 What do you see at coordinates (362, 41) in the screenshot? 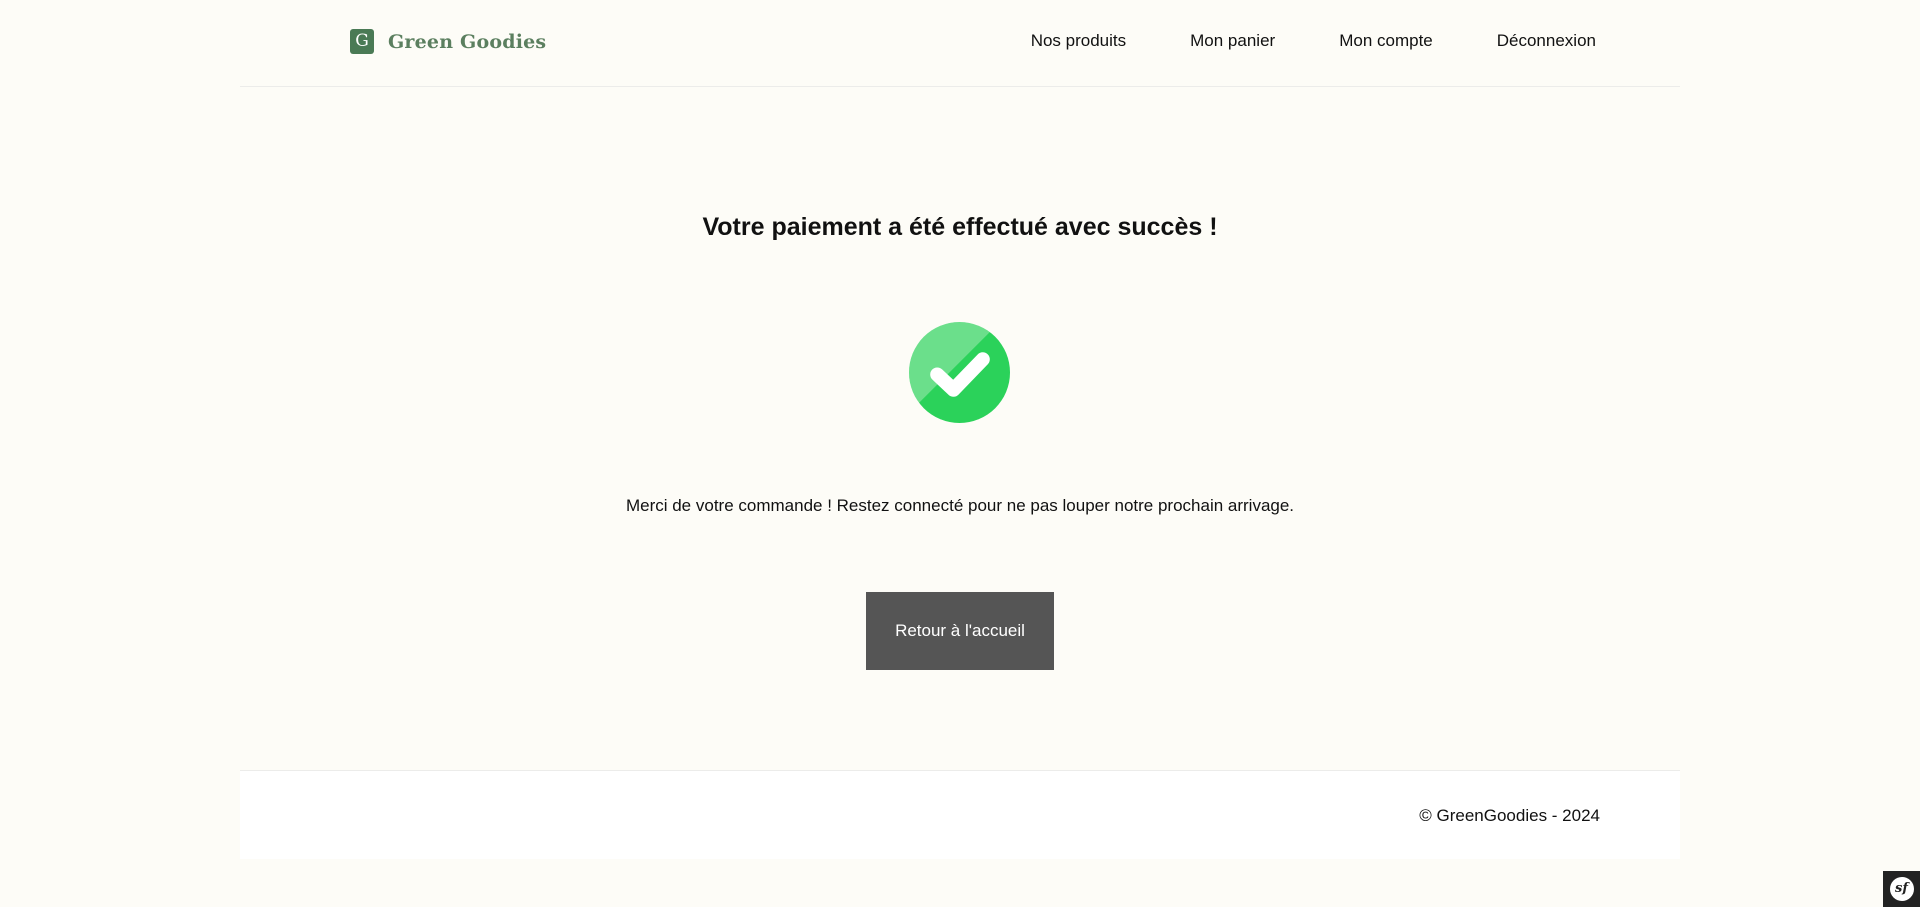
I see `logo-icon: G` at bounding box center [362, 41].